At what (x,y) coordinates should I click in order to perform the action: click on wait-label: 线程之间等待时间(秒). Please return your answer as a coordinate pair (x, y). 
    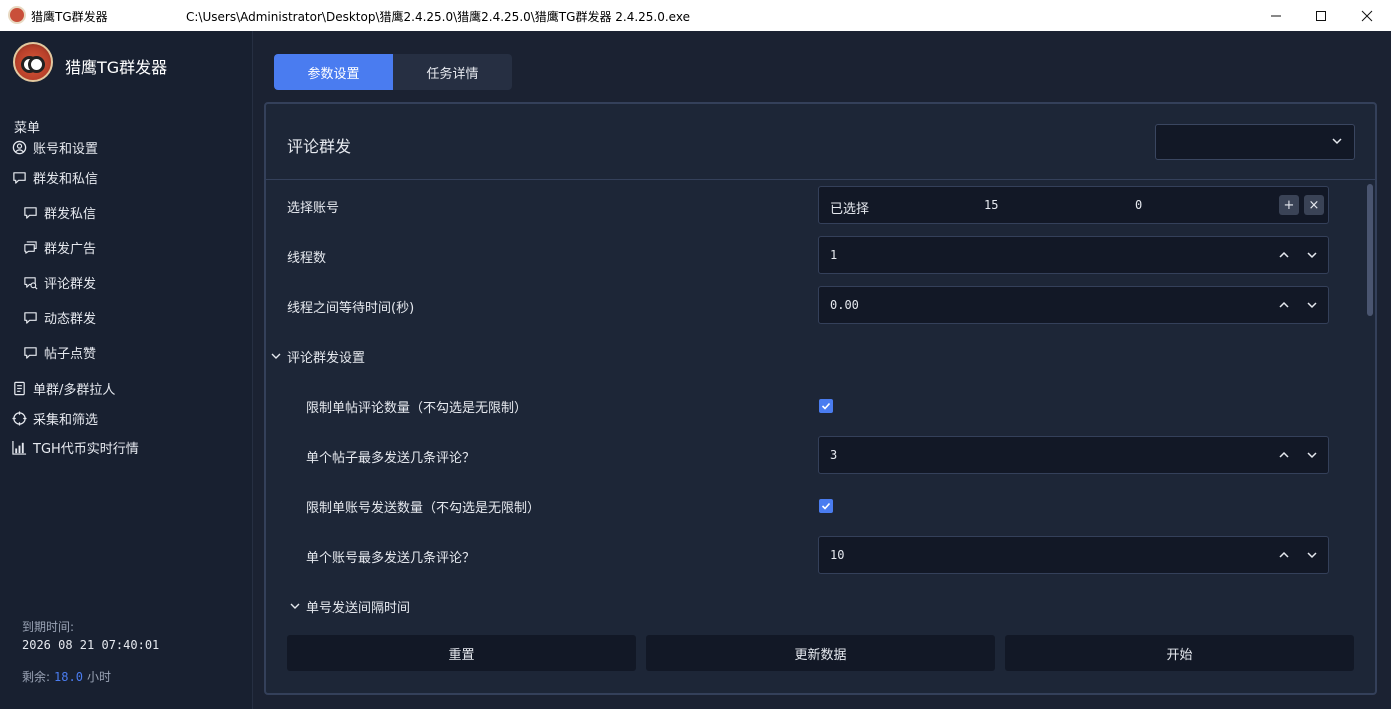
    Looking at the image, I should click on (351, 308).